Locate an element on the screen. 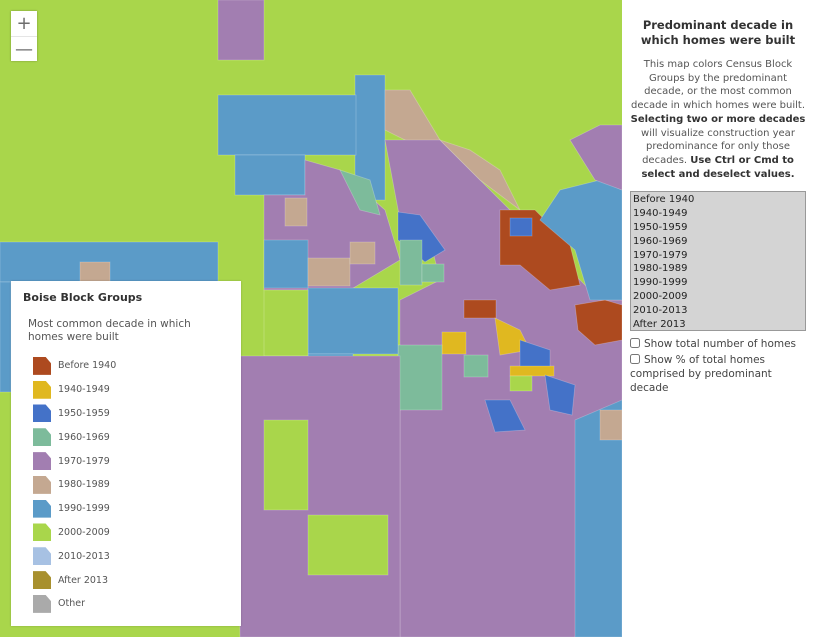  legend-label: 1940-1949 is located at coordinates (84, 390).